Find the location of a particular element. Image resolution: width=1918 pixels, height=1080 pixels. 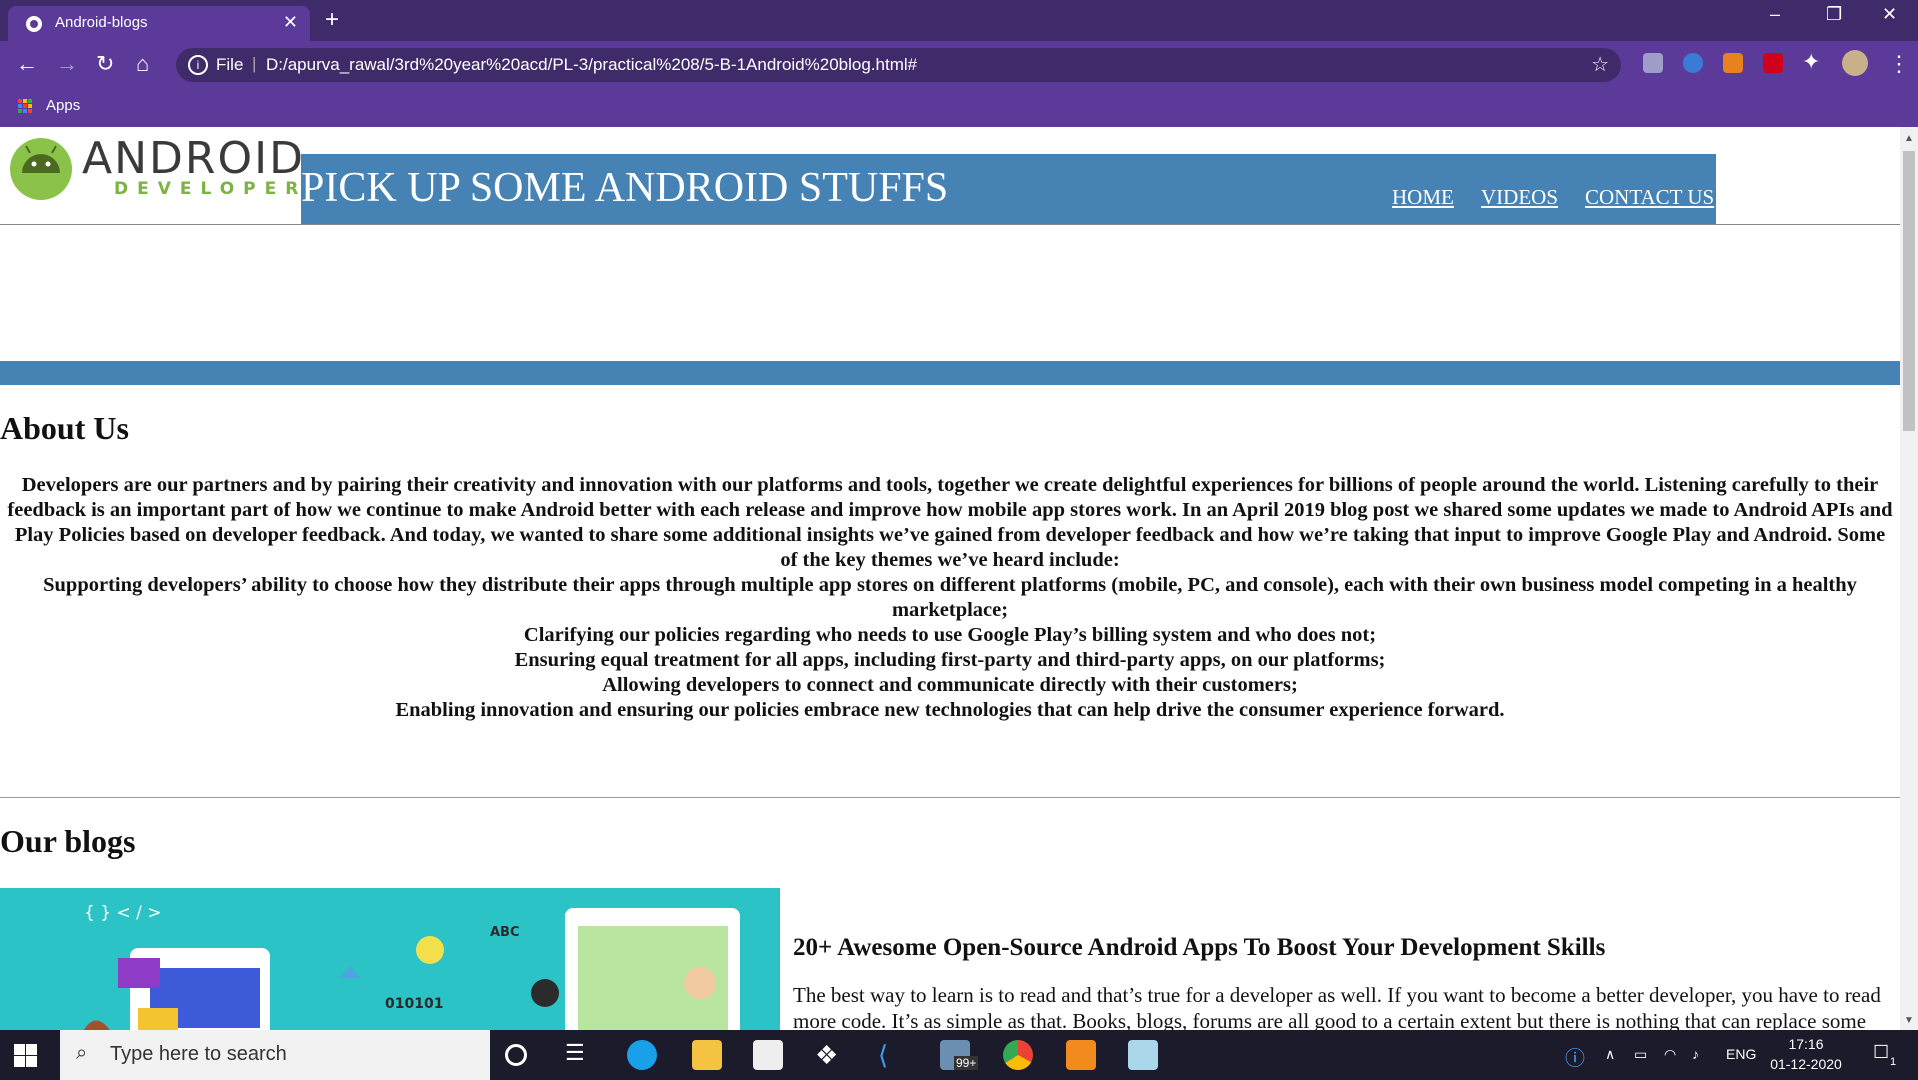

scrollbar-thumb is located at coordinates (1909, 291).